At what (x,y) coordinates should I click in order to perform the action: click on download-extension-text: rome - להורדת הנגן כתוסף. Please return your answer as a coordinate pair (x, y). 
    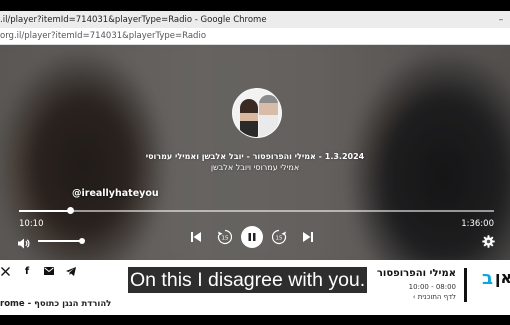
    Looking at the image, I should click on (55, 304).